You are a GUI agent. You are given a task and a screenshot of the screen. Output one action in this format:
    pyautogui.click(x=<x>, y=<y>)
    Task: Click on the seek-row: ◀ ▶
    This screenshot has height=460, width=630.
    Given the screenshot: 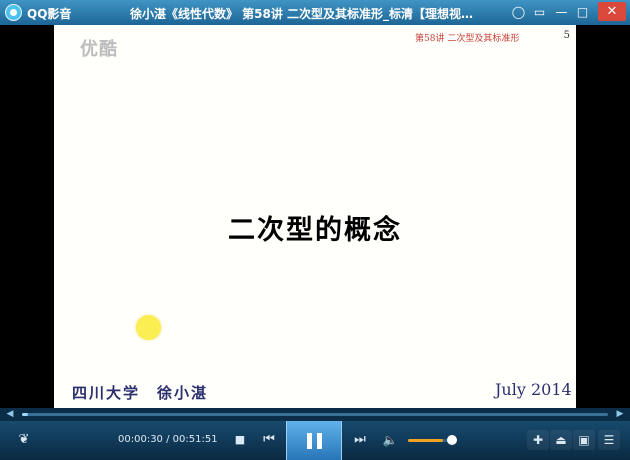 What is the action you would take?
    pyautogui.click(x=315, y=414)
    